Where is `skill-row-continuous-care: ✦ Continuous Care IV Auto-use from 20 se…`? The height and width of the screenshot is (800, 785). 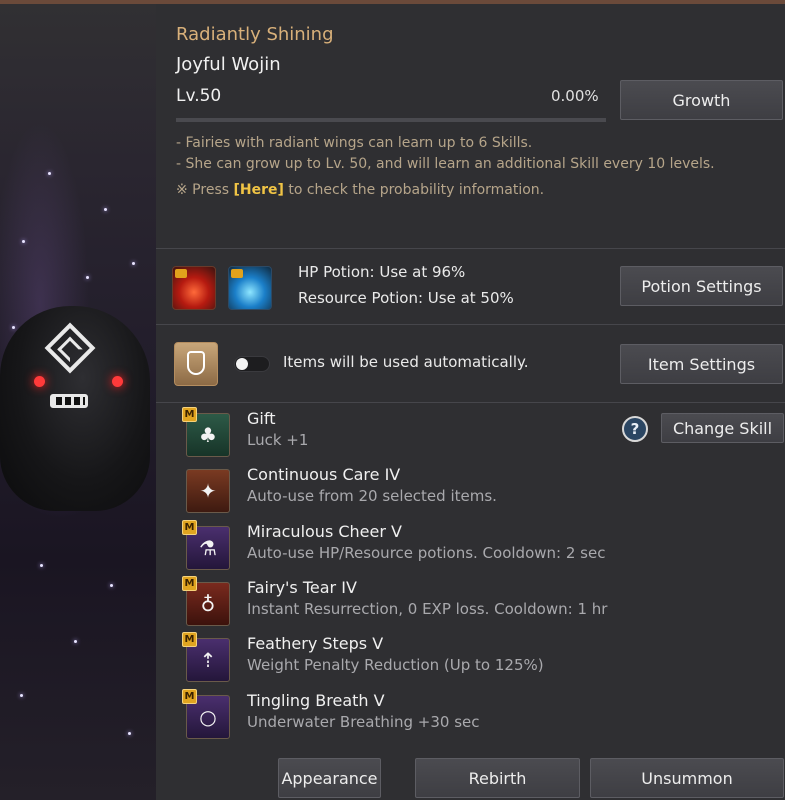 skill-row-continuous-care: ✦ Continuous Care IV Auto-use from 20 se… is located at coordinates (466, 488).